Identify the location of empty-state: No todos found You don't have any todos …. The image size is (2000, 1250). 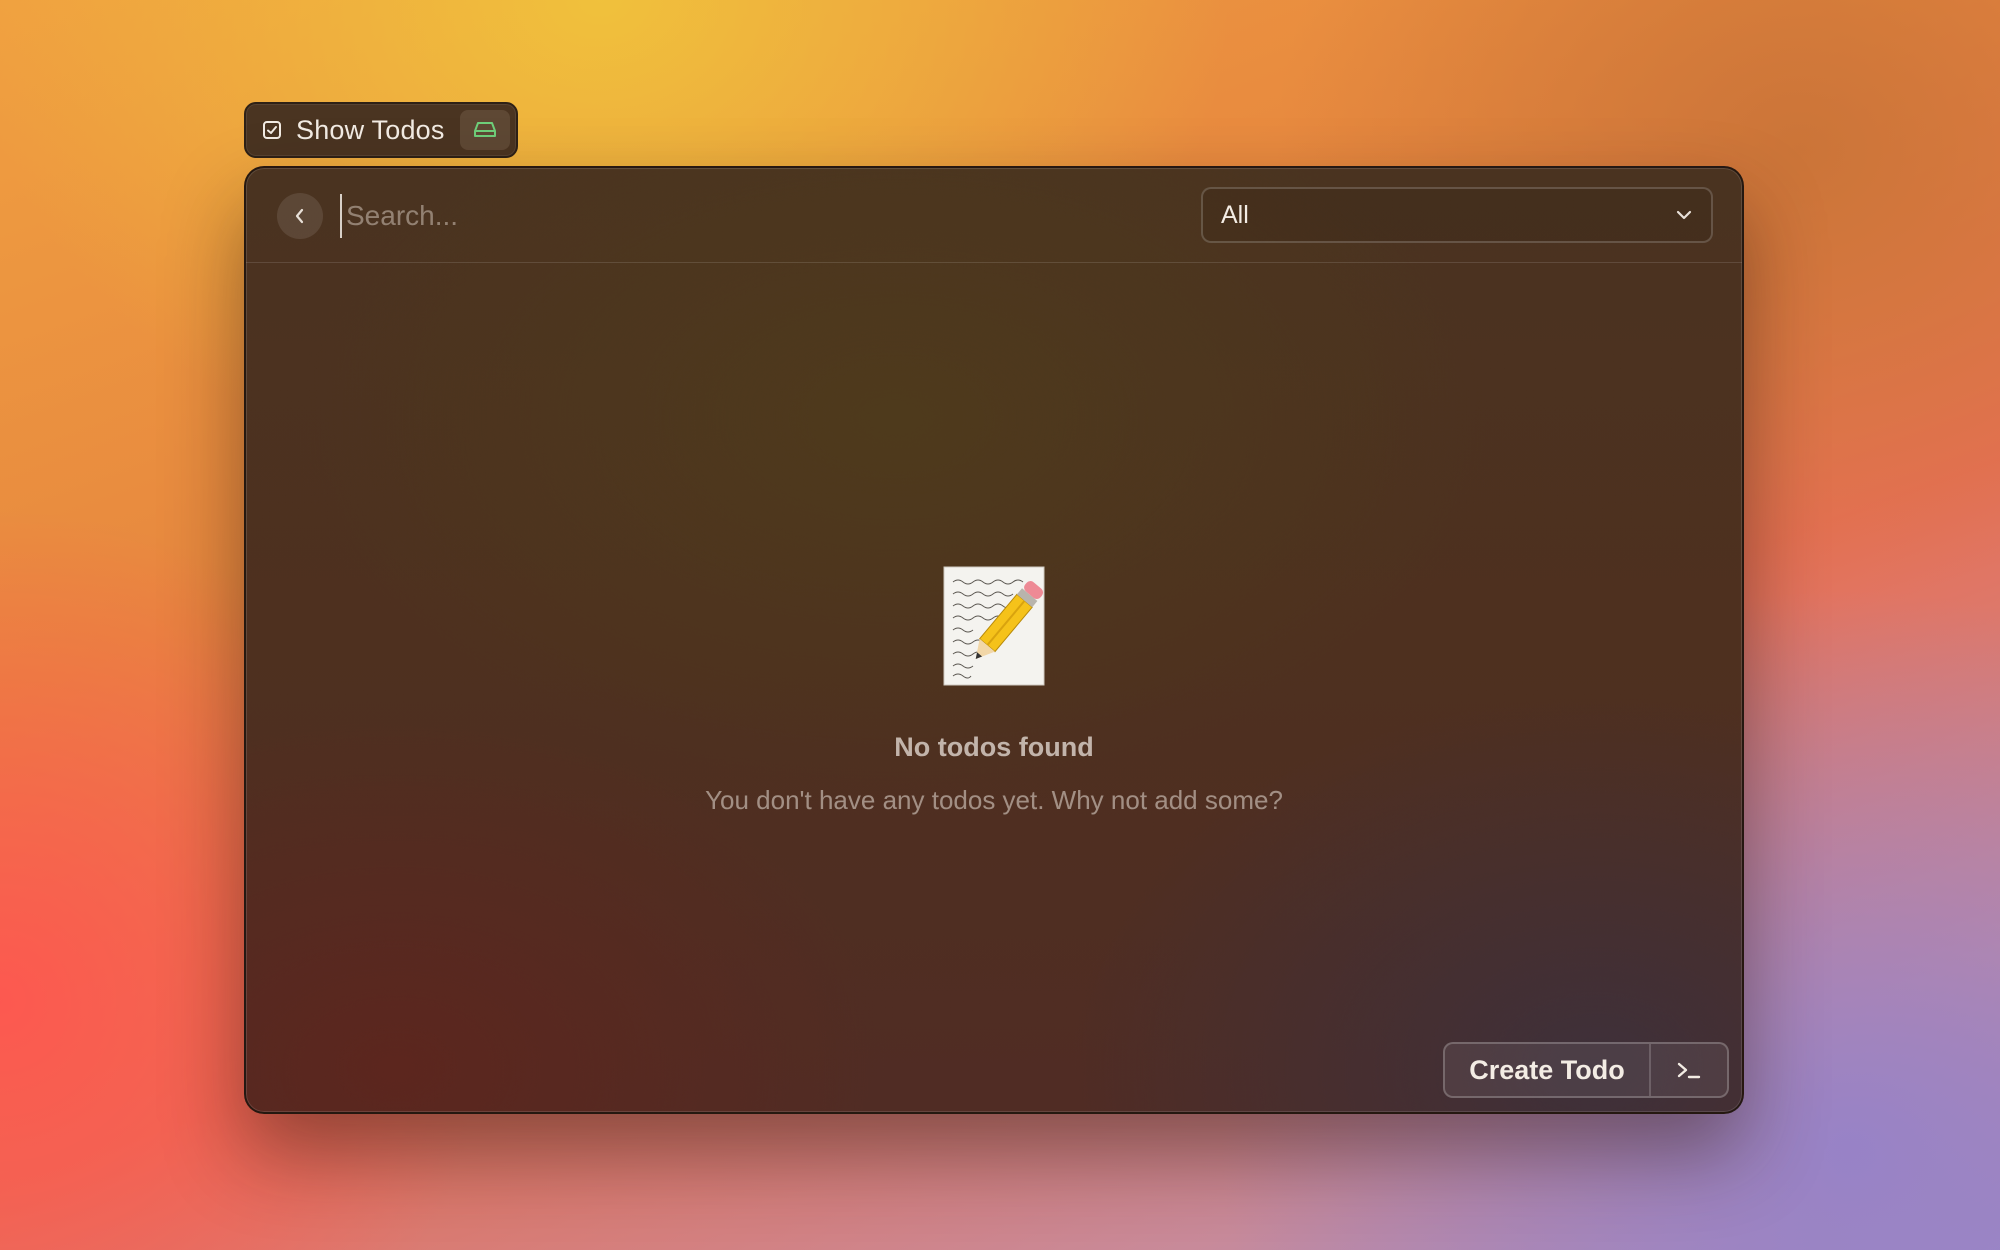
(994, 691).